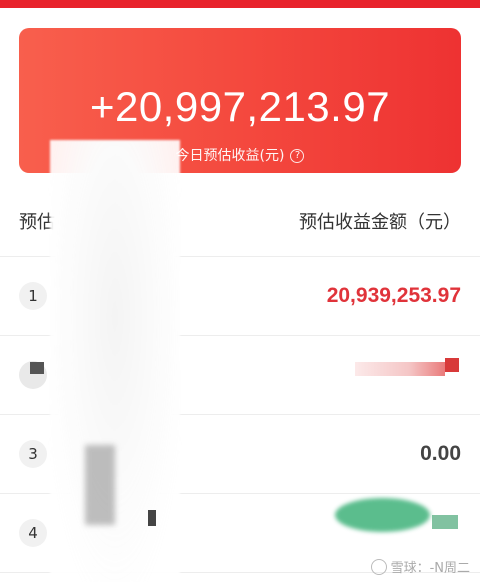  Describe the element at coordinates (33, 533) in the screenshot. I see `rank-badge: 4` at that location.